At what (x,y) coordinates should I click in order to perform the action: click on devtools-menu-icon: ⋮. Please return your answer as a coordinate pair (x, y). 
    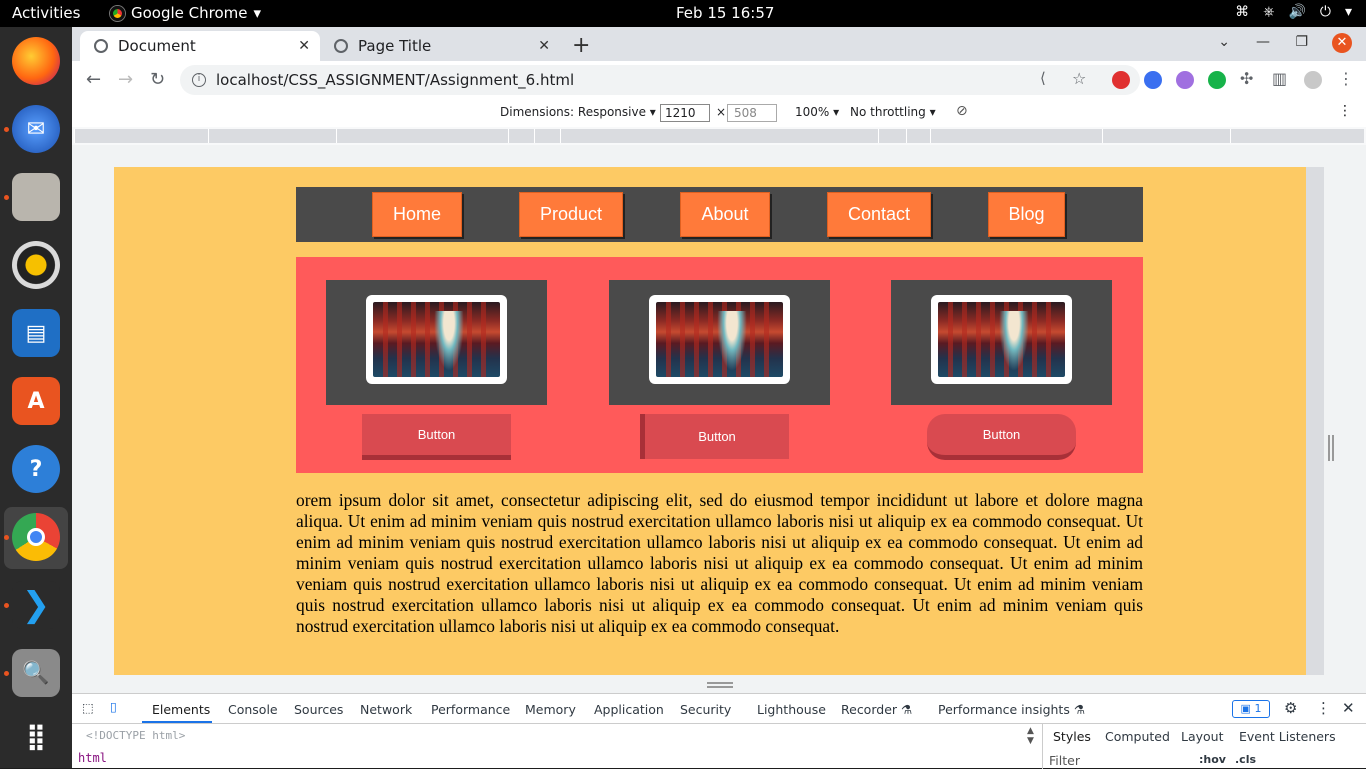
    Looking at the image, I should click on (1323, 708).